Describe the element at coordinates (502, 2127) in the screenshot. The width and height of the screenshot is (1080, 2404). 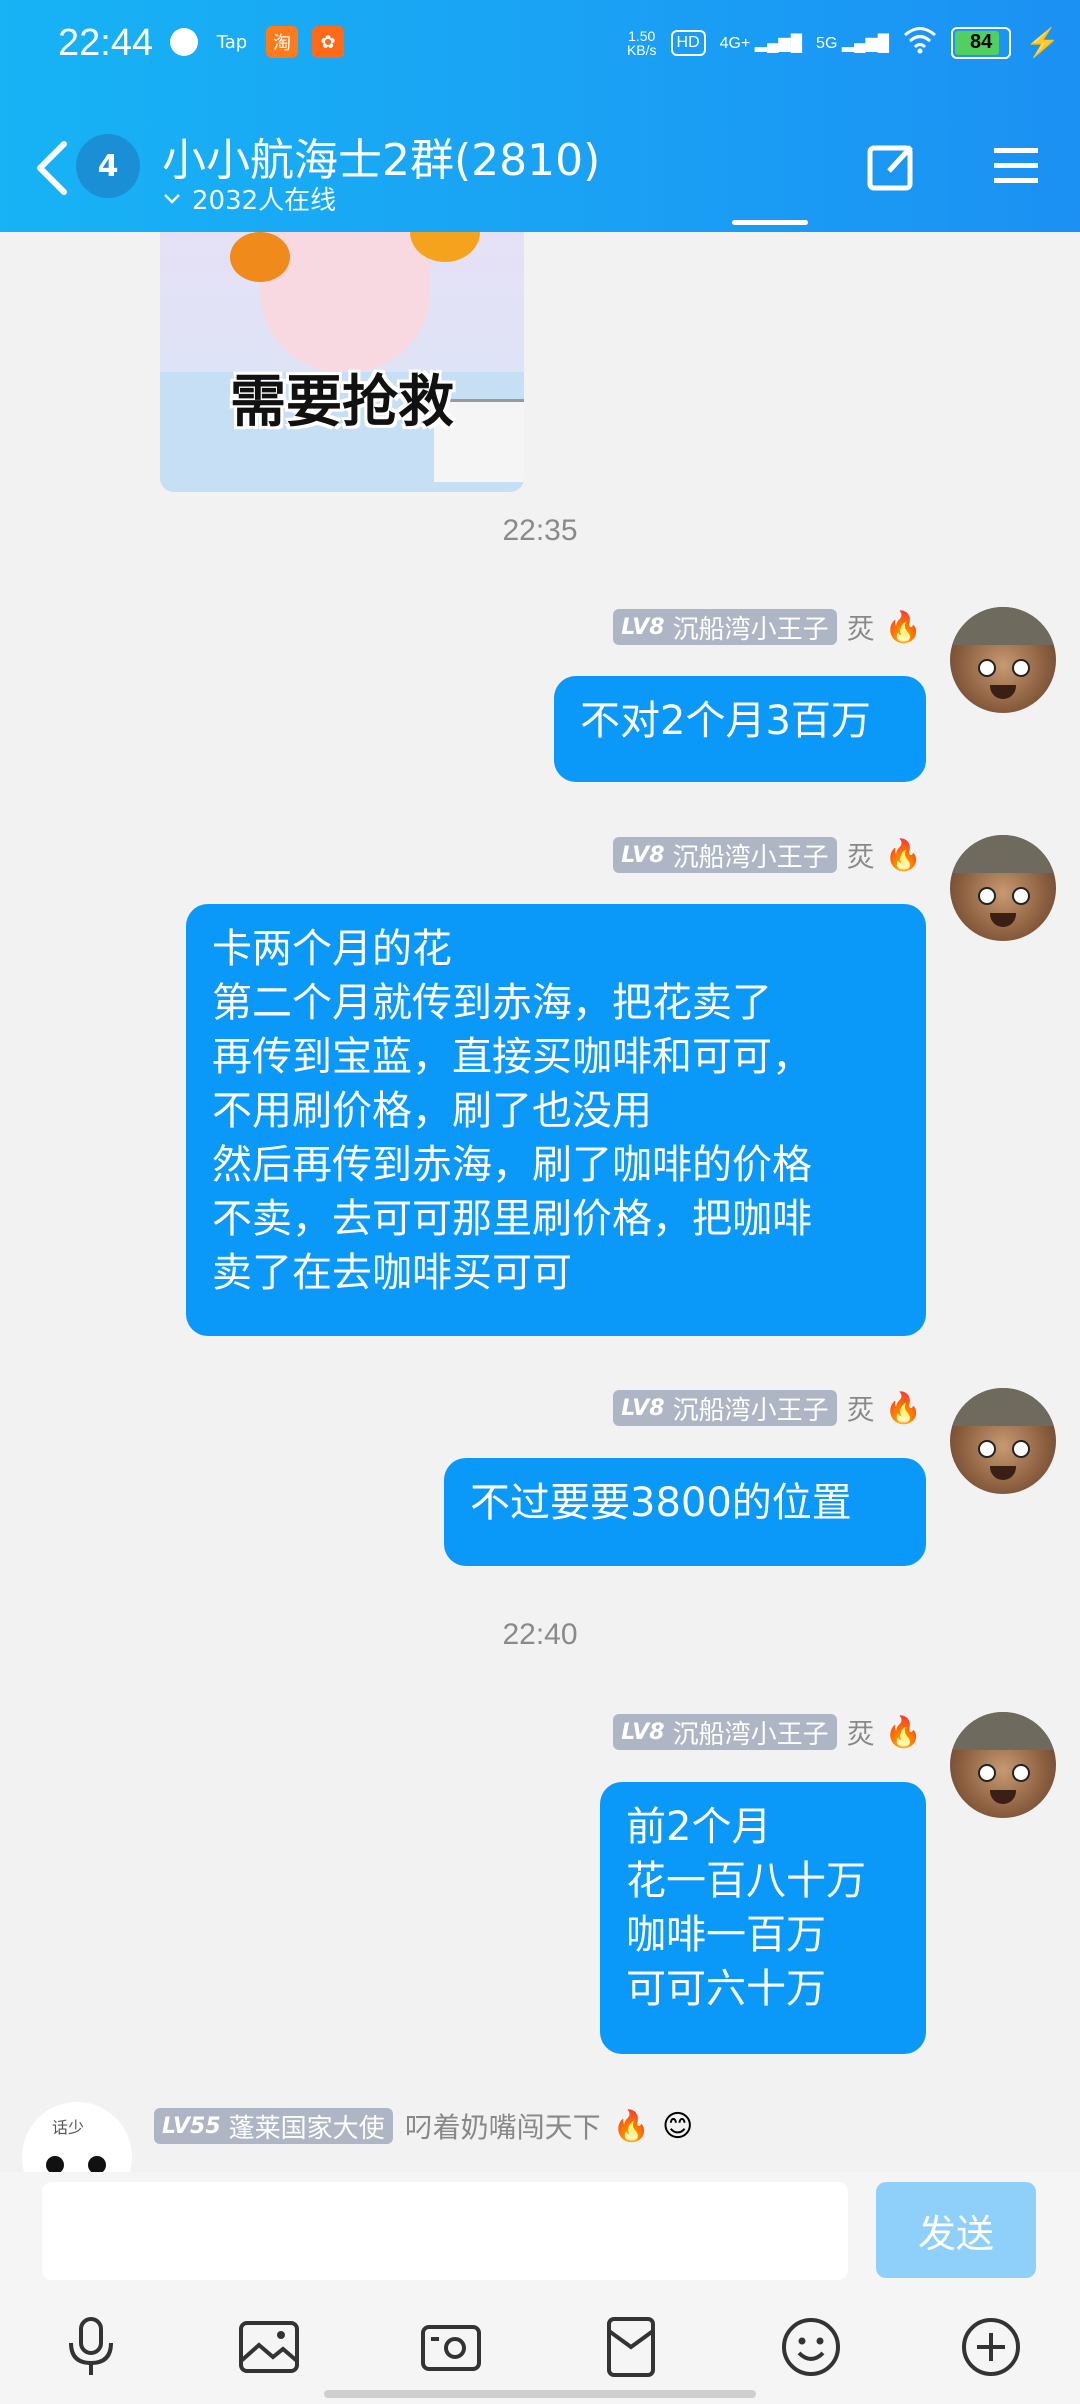
I see `member-title: 叼着奶嘴闯天下` at that location.